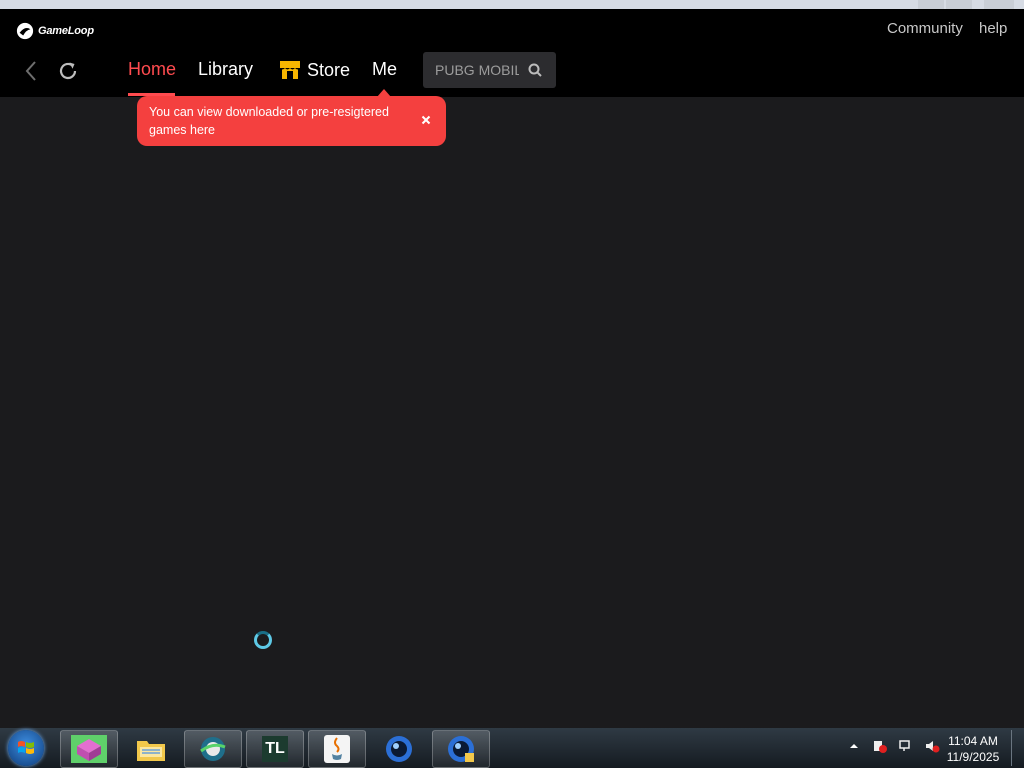 This screenshot has width=1024, height=768. I want to click on tab-me-label: Me, so click(385, 69).